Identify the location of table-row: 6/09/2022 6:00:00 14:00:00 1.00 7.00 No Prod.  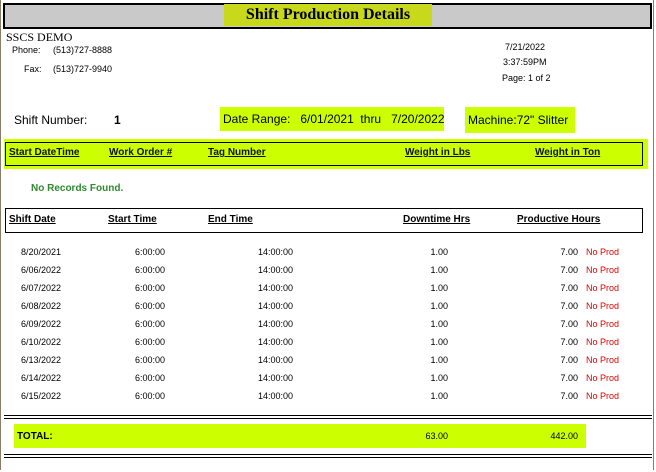
(328, 328).